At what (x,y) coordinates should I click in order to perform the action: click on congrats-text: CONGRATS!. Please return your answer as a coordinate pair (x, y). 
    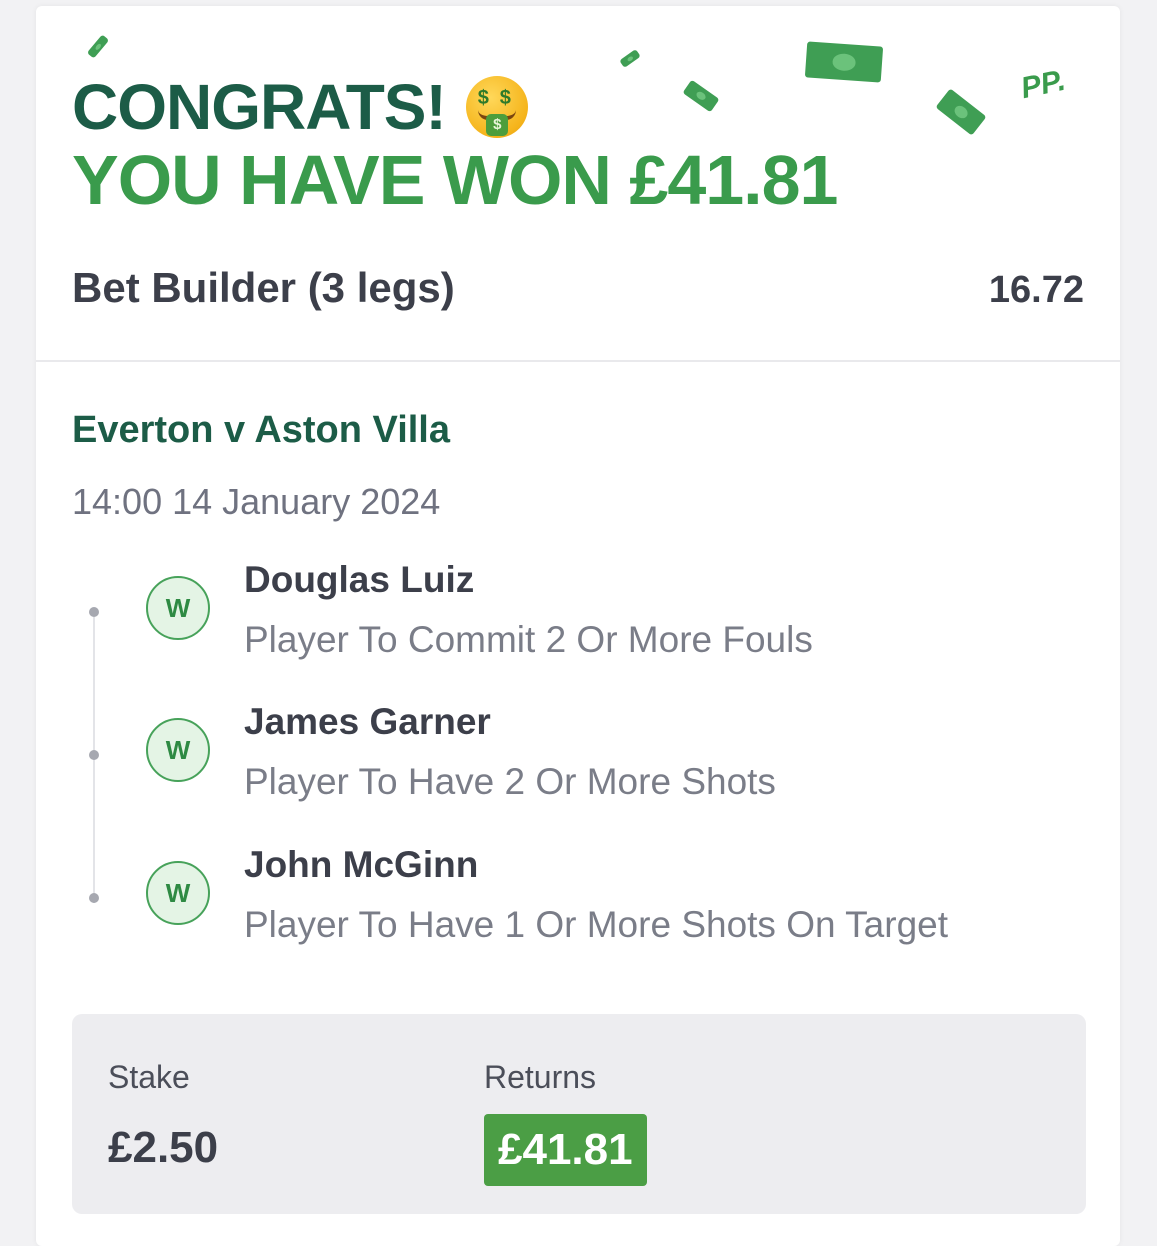
    Looking at the image, I should click on (259, 107).